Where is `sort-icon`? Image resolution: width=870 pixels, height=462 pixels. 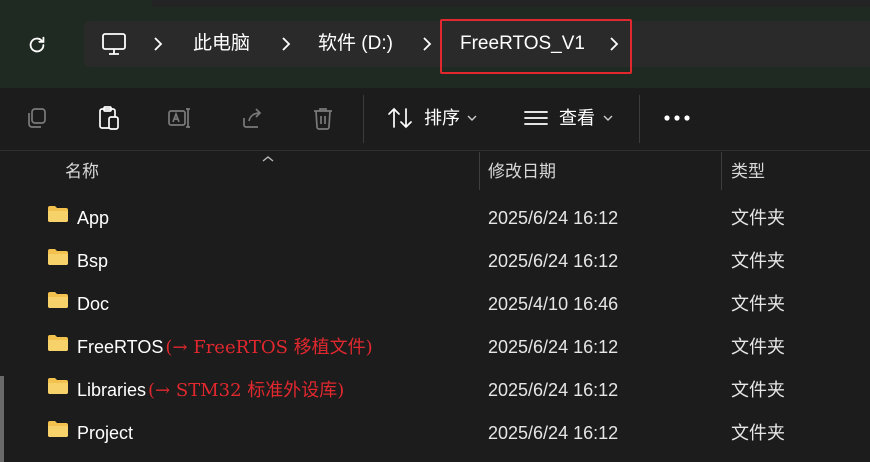
sort-icon is located at coordinates (400, 118).